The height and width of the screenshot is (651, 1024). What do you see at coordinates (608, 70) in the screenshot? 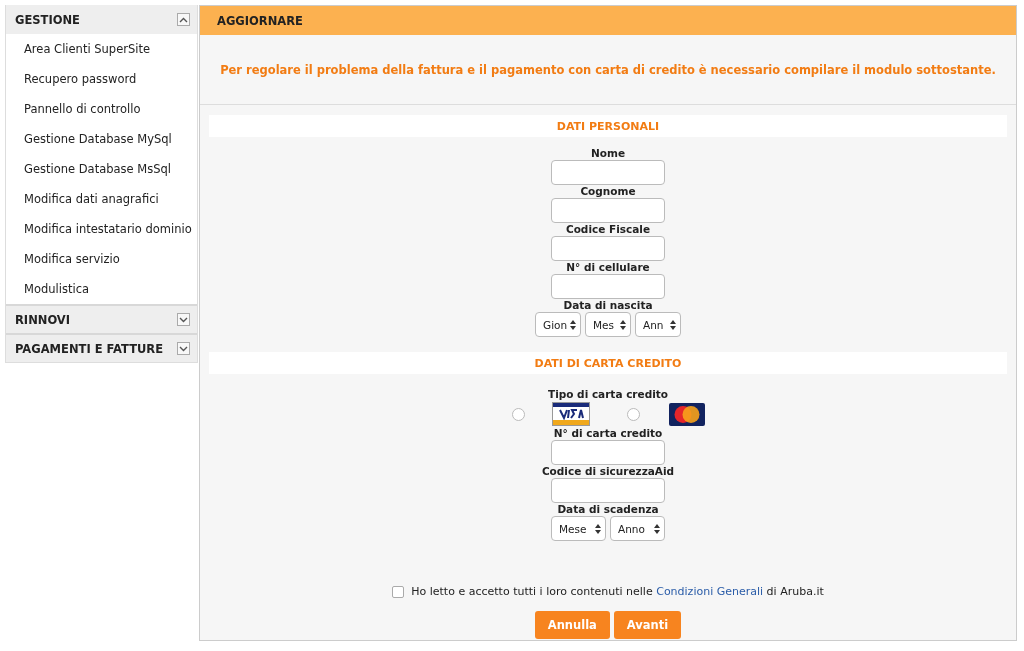
I see `intro-text: Per regolare il problema della fattura e il pagamento con carta di credito è necessario compilare il modulo sottostante.` at bounding box center [608, 70].